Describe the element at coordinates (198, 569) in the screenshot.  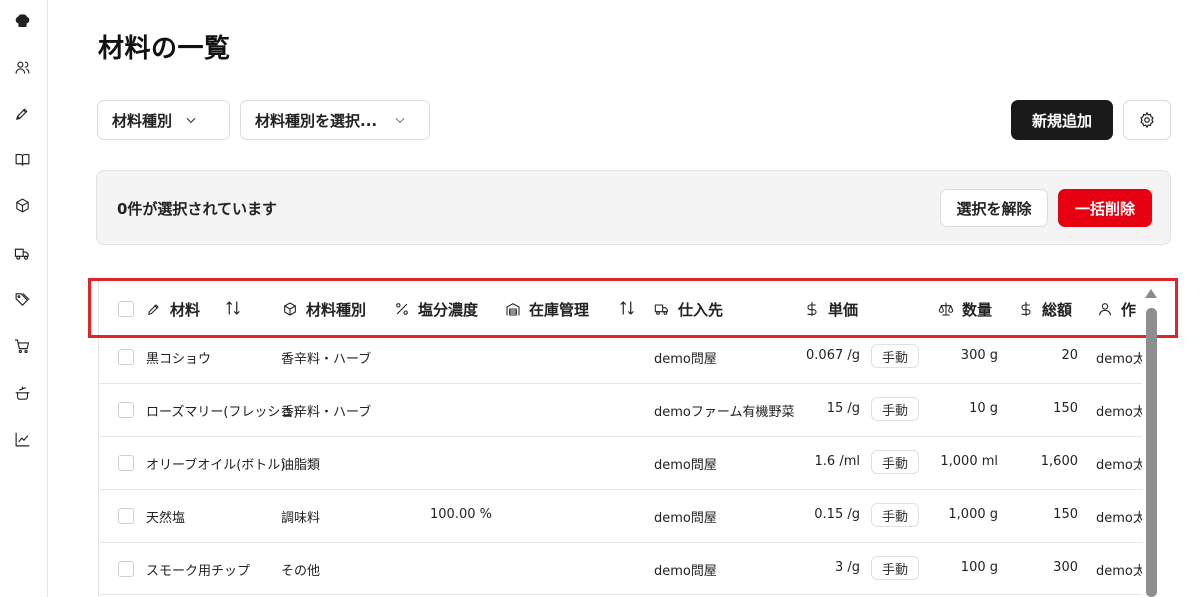
I see `cell-material: スモーク用チップ` at that location.